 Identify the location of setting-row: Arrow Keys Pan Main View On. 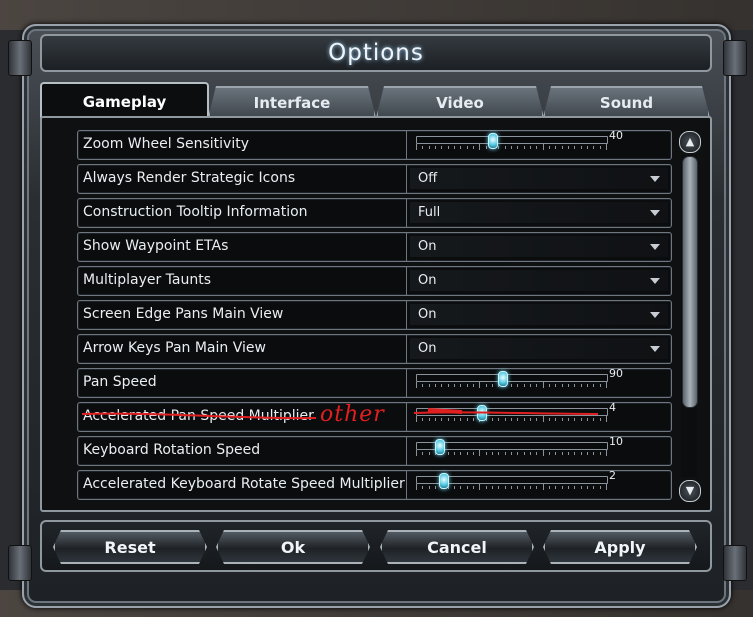
(374, 349).